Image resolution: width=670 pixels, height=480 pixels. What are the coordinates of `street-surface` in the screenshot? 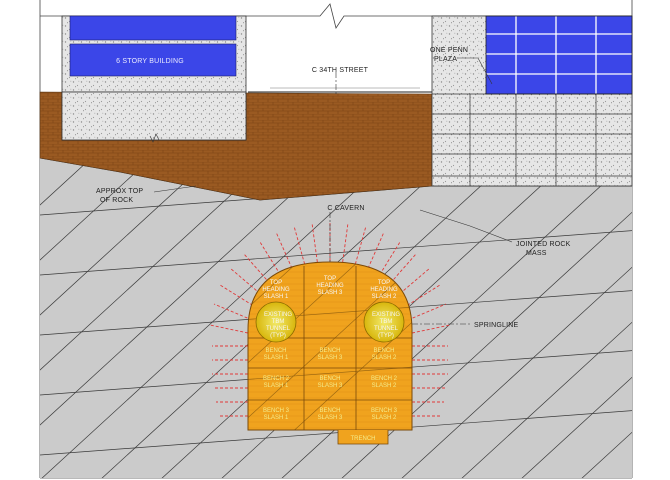 It's located at (340, 90).